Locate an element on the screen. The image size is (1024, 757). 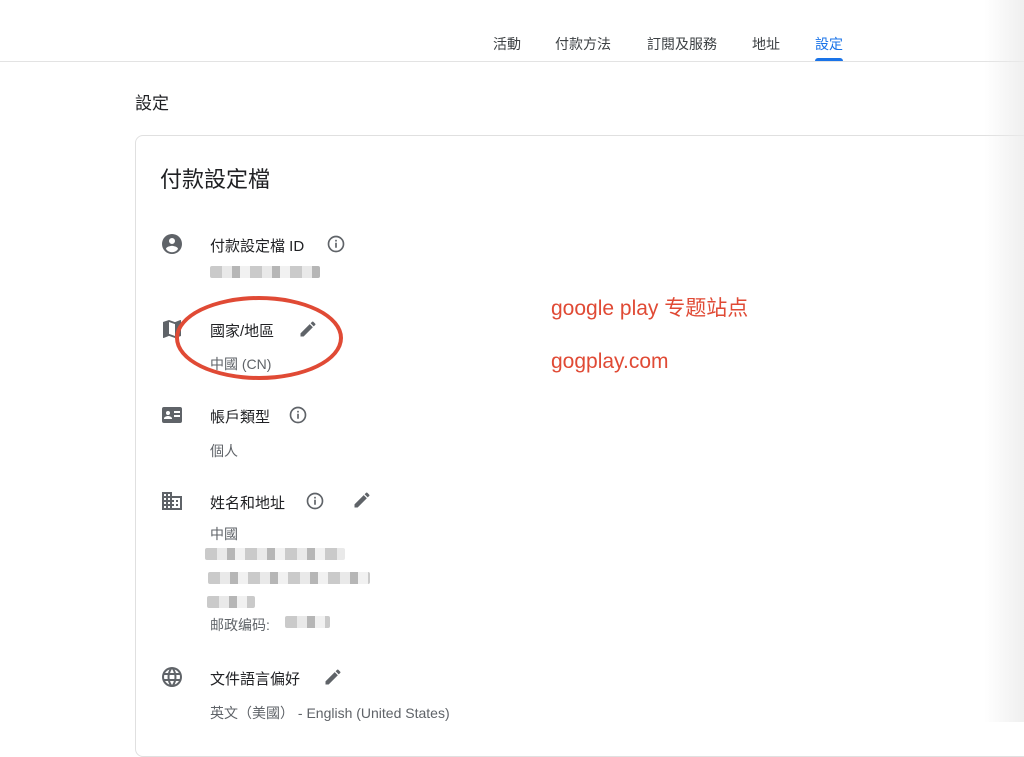
redacted-profile-id is located at coordinates (265, 272).